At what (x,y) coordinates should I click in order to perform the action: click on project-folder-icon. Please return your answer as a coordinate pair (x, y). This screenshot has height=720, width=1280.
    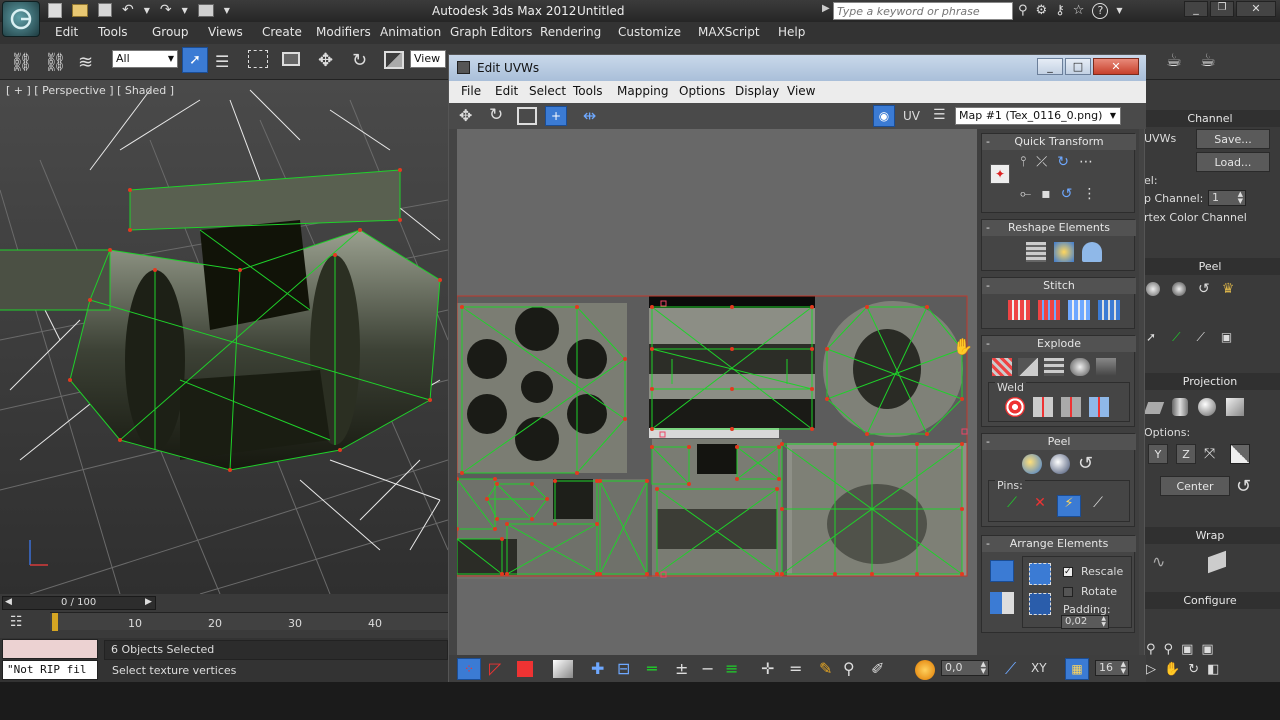
    Looking at the image, I should click on (205, 10).